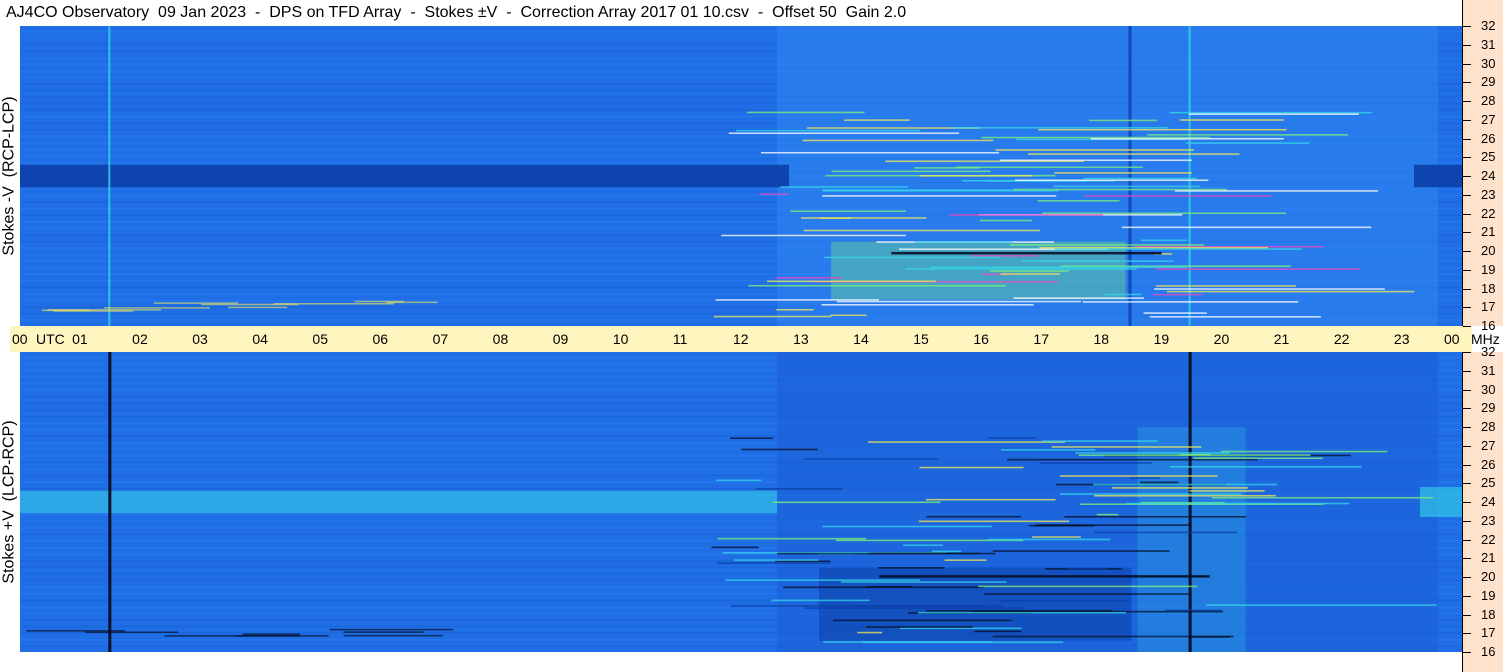  What do you see at coordinates (1488, 138) in the screenshot?
I see `freq-tick-label: 26` at bounding box center [1488, 138].